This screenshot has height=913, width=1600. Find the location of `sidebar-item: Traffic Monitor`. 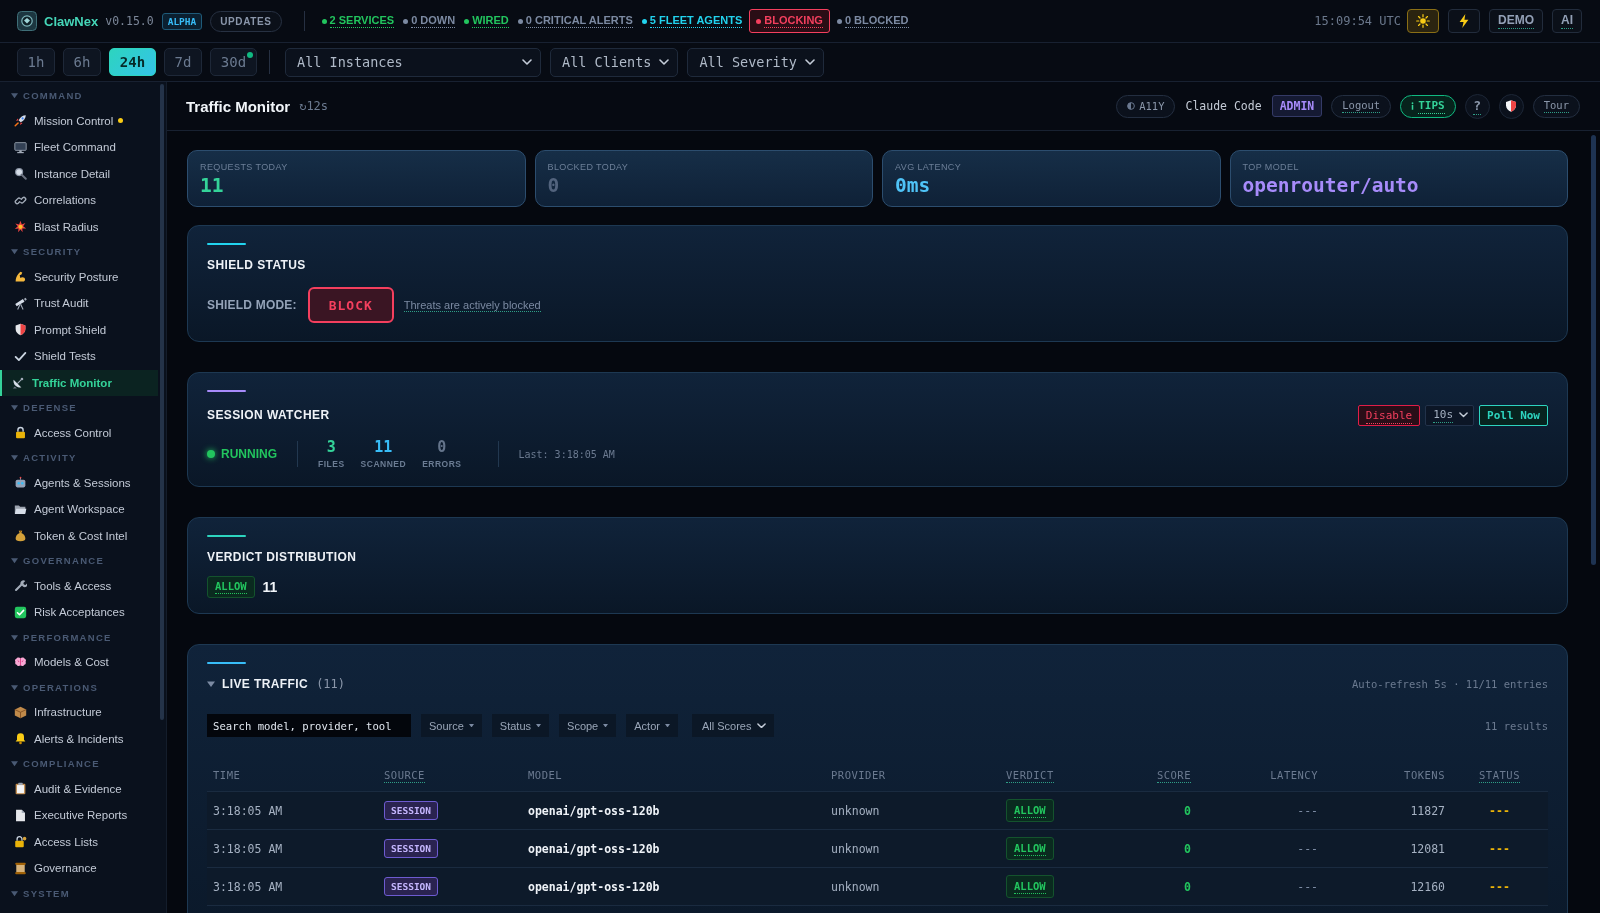

sidebar-item: Traffic Monitor is located at coordinates (79, 382).